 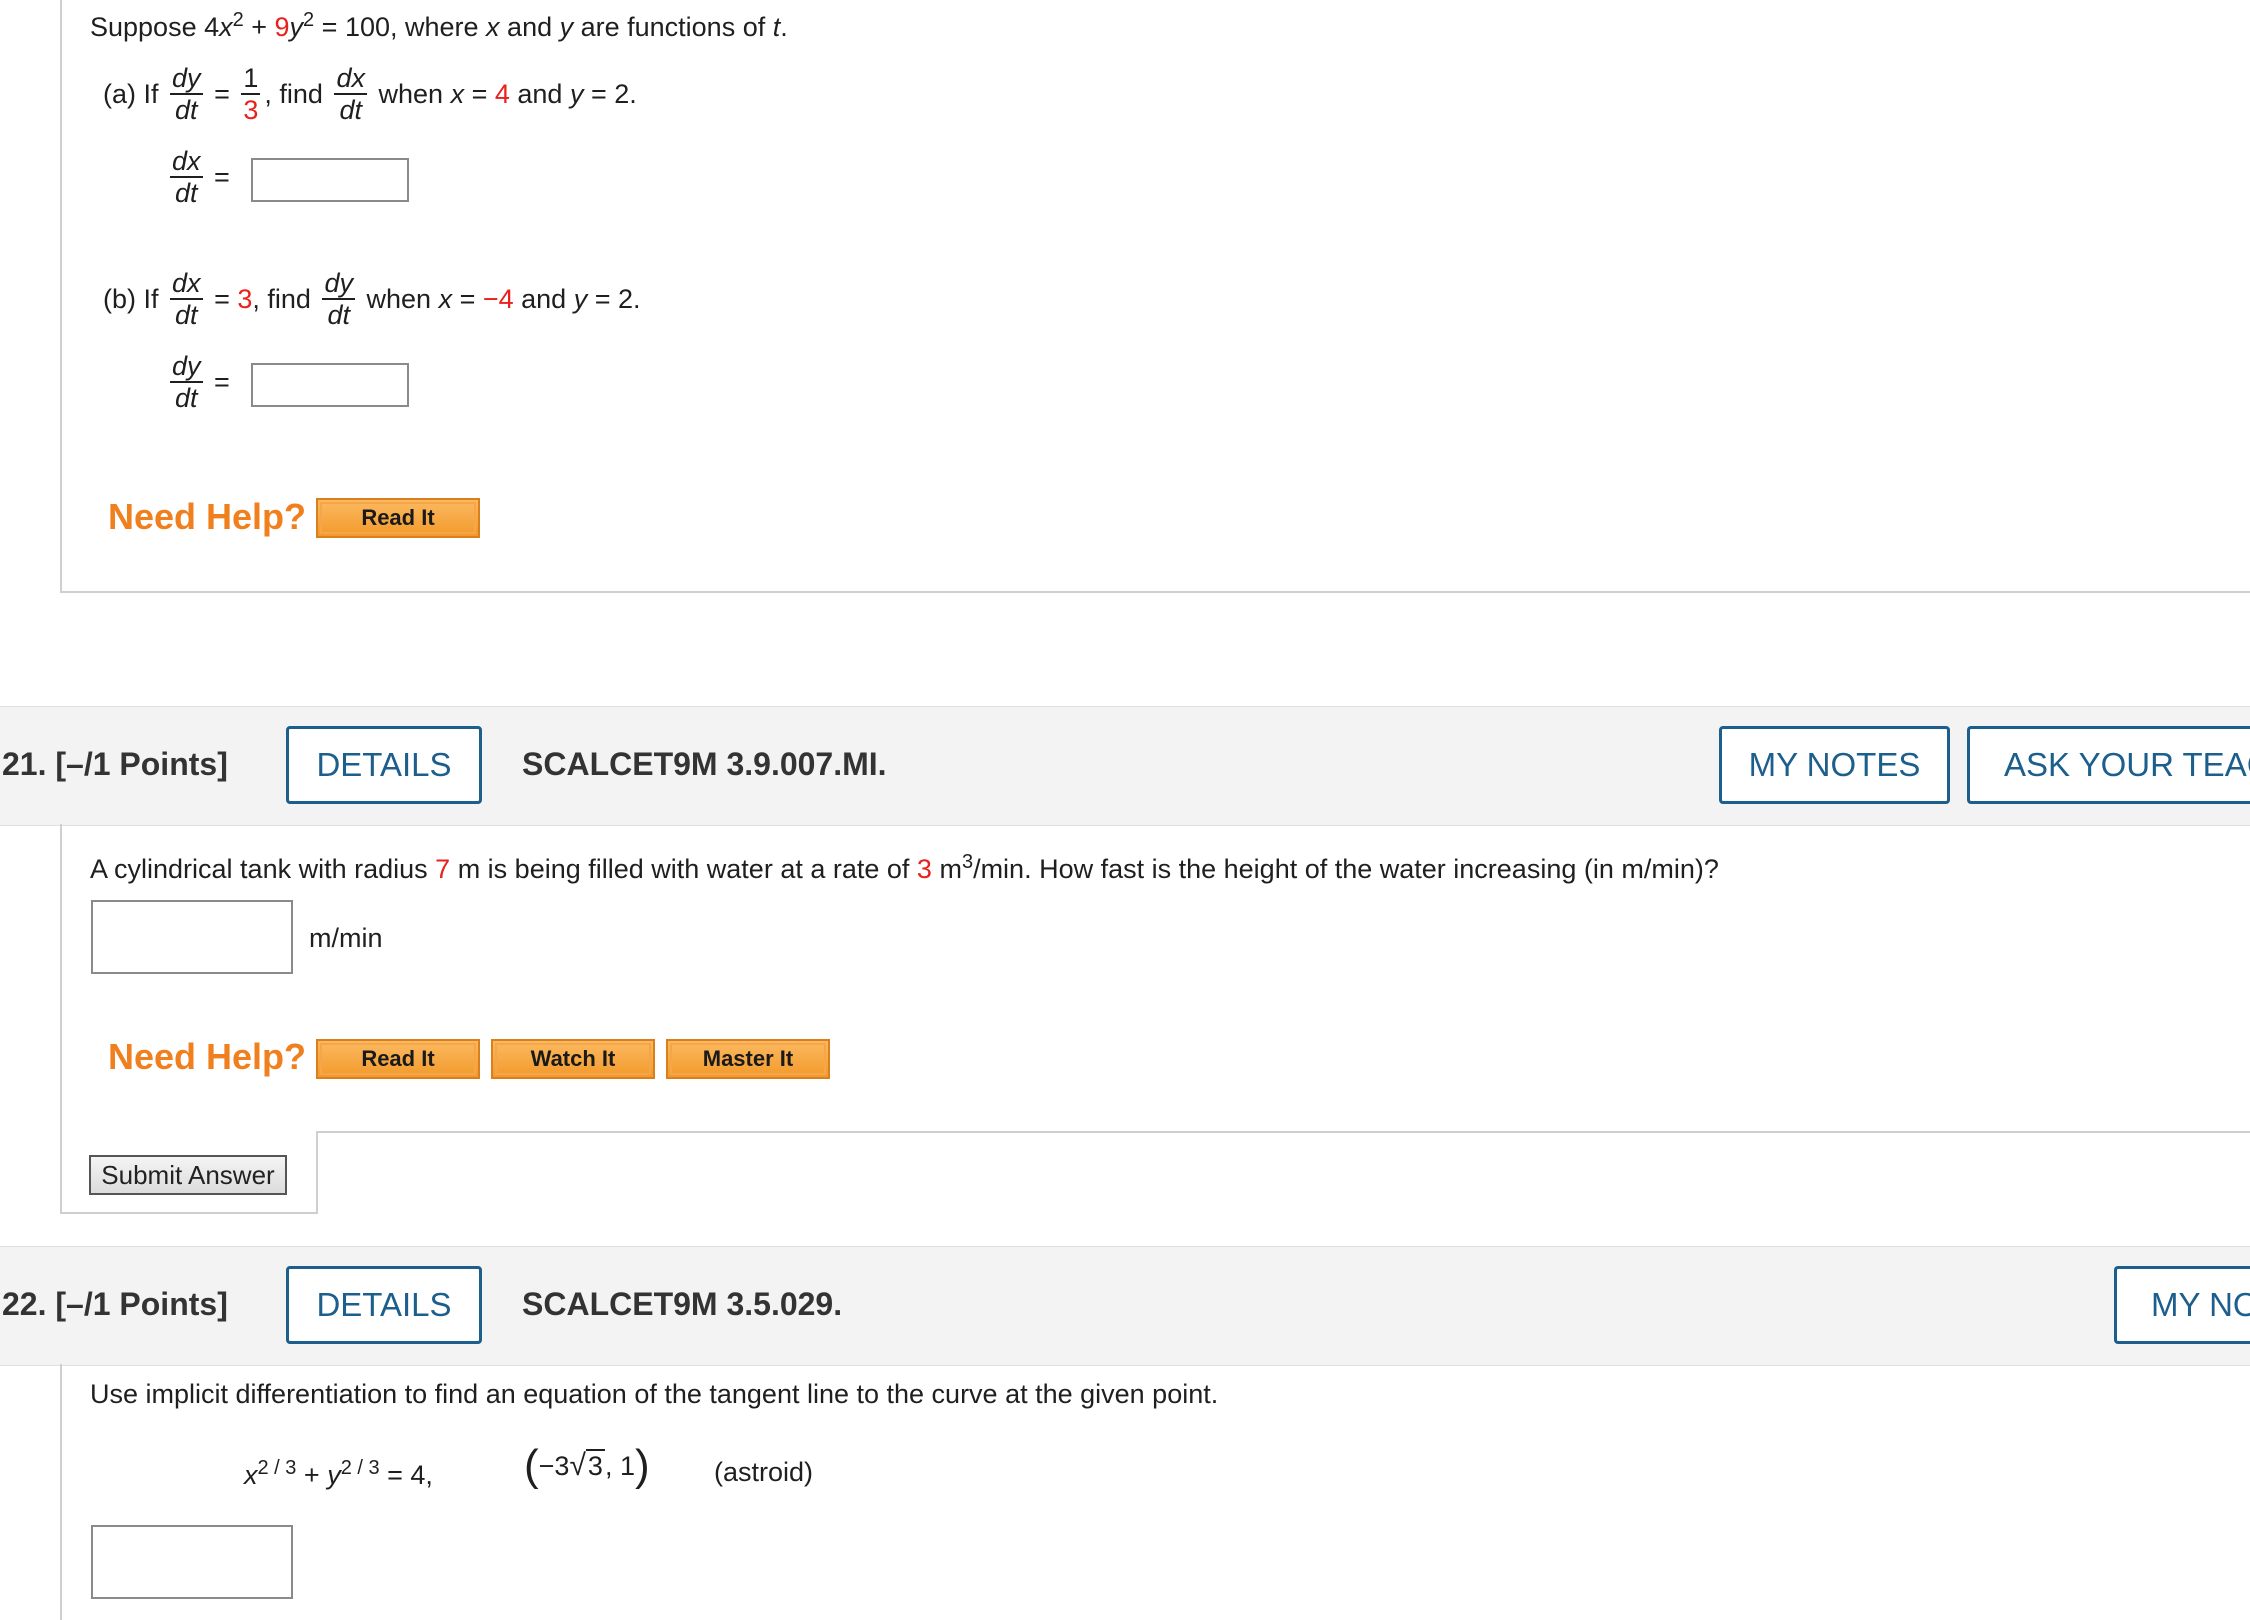 I want to click on q21-footer-divider, so click(x=1283, y=1132).